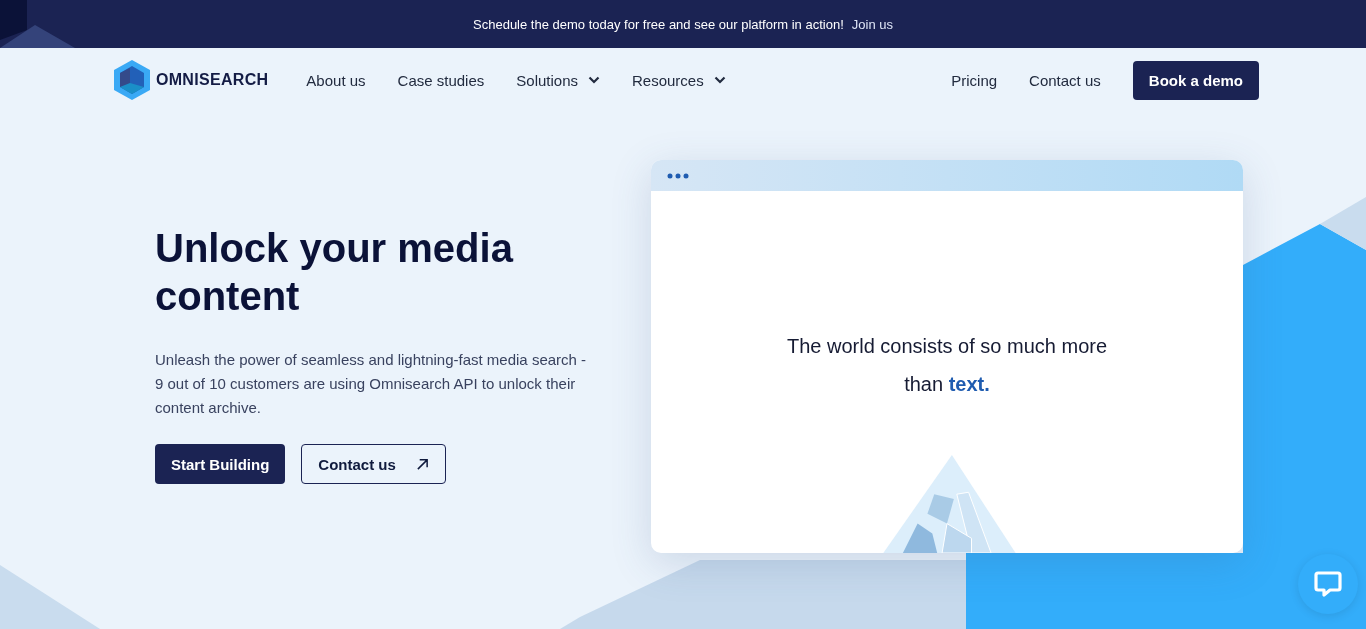  I want to click on mockup-headline: The world consists of so much more than text., so click(947, 365).